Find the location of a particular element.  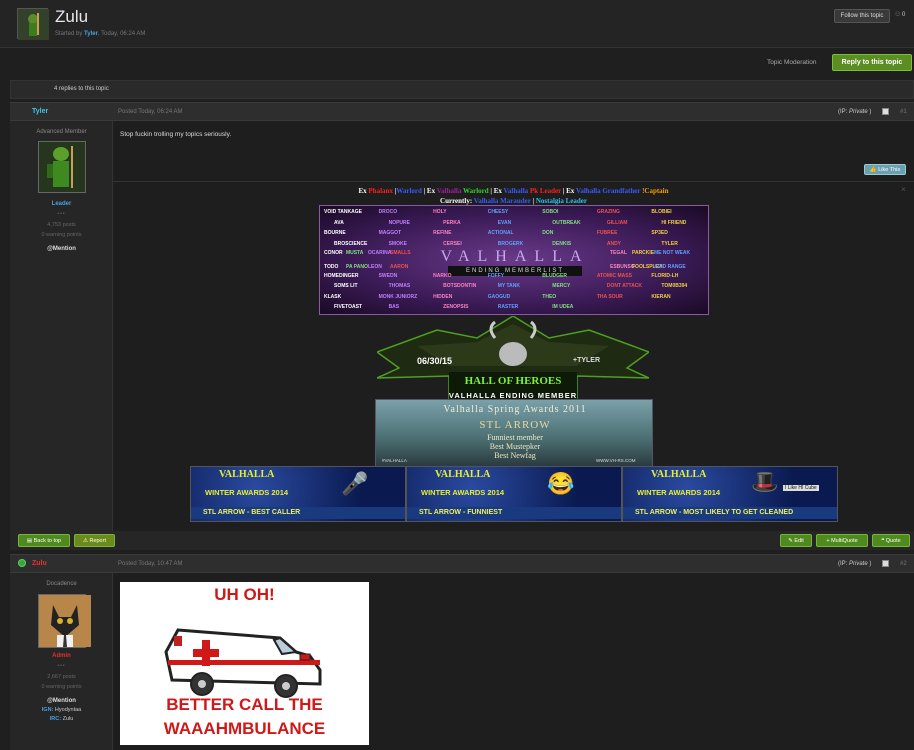

memberlist-word: FLORID-LH is located at coordinates (665, 275).